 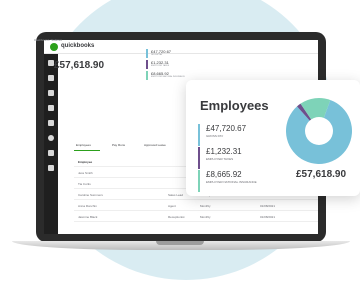 I want to click on active-tab-indicator, so click(x=87, y=150).